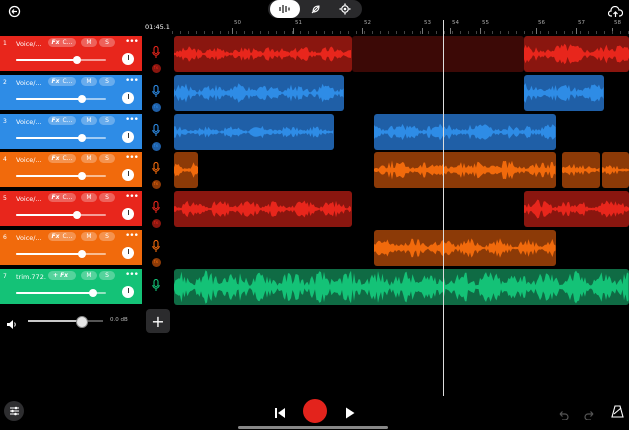  What do you see at coordinates (71, 170) in the screenshot?
I see `track-header-4: 4 Voice/... Fx C... M S •••` at bounding box center [71, 170].